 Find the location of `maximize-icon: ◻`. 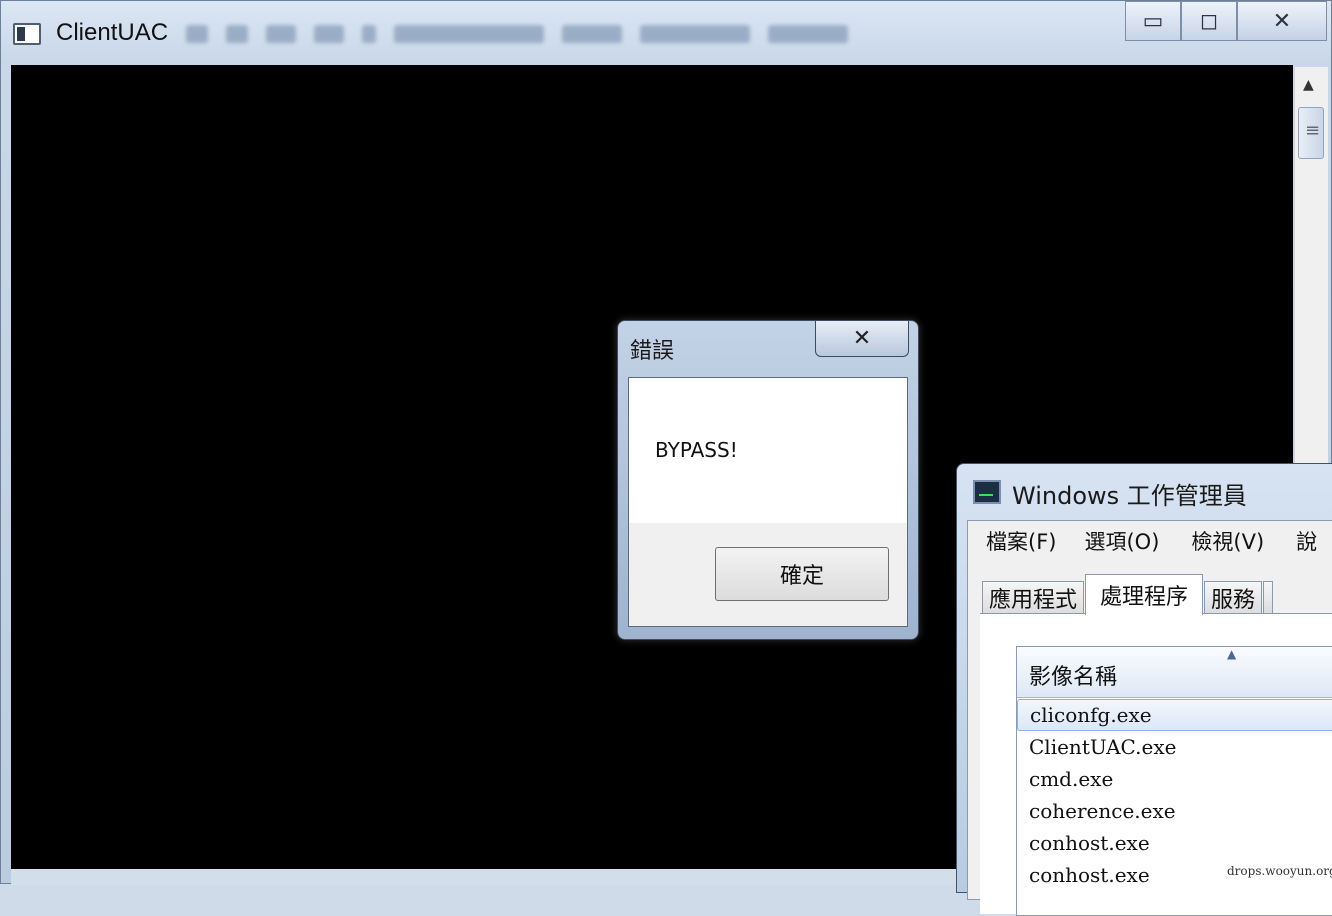

maximize-icon: ◻ is located at coordinates (1209, 21).